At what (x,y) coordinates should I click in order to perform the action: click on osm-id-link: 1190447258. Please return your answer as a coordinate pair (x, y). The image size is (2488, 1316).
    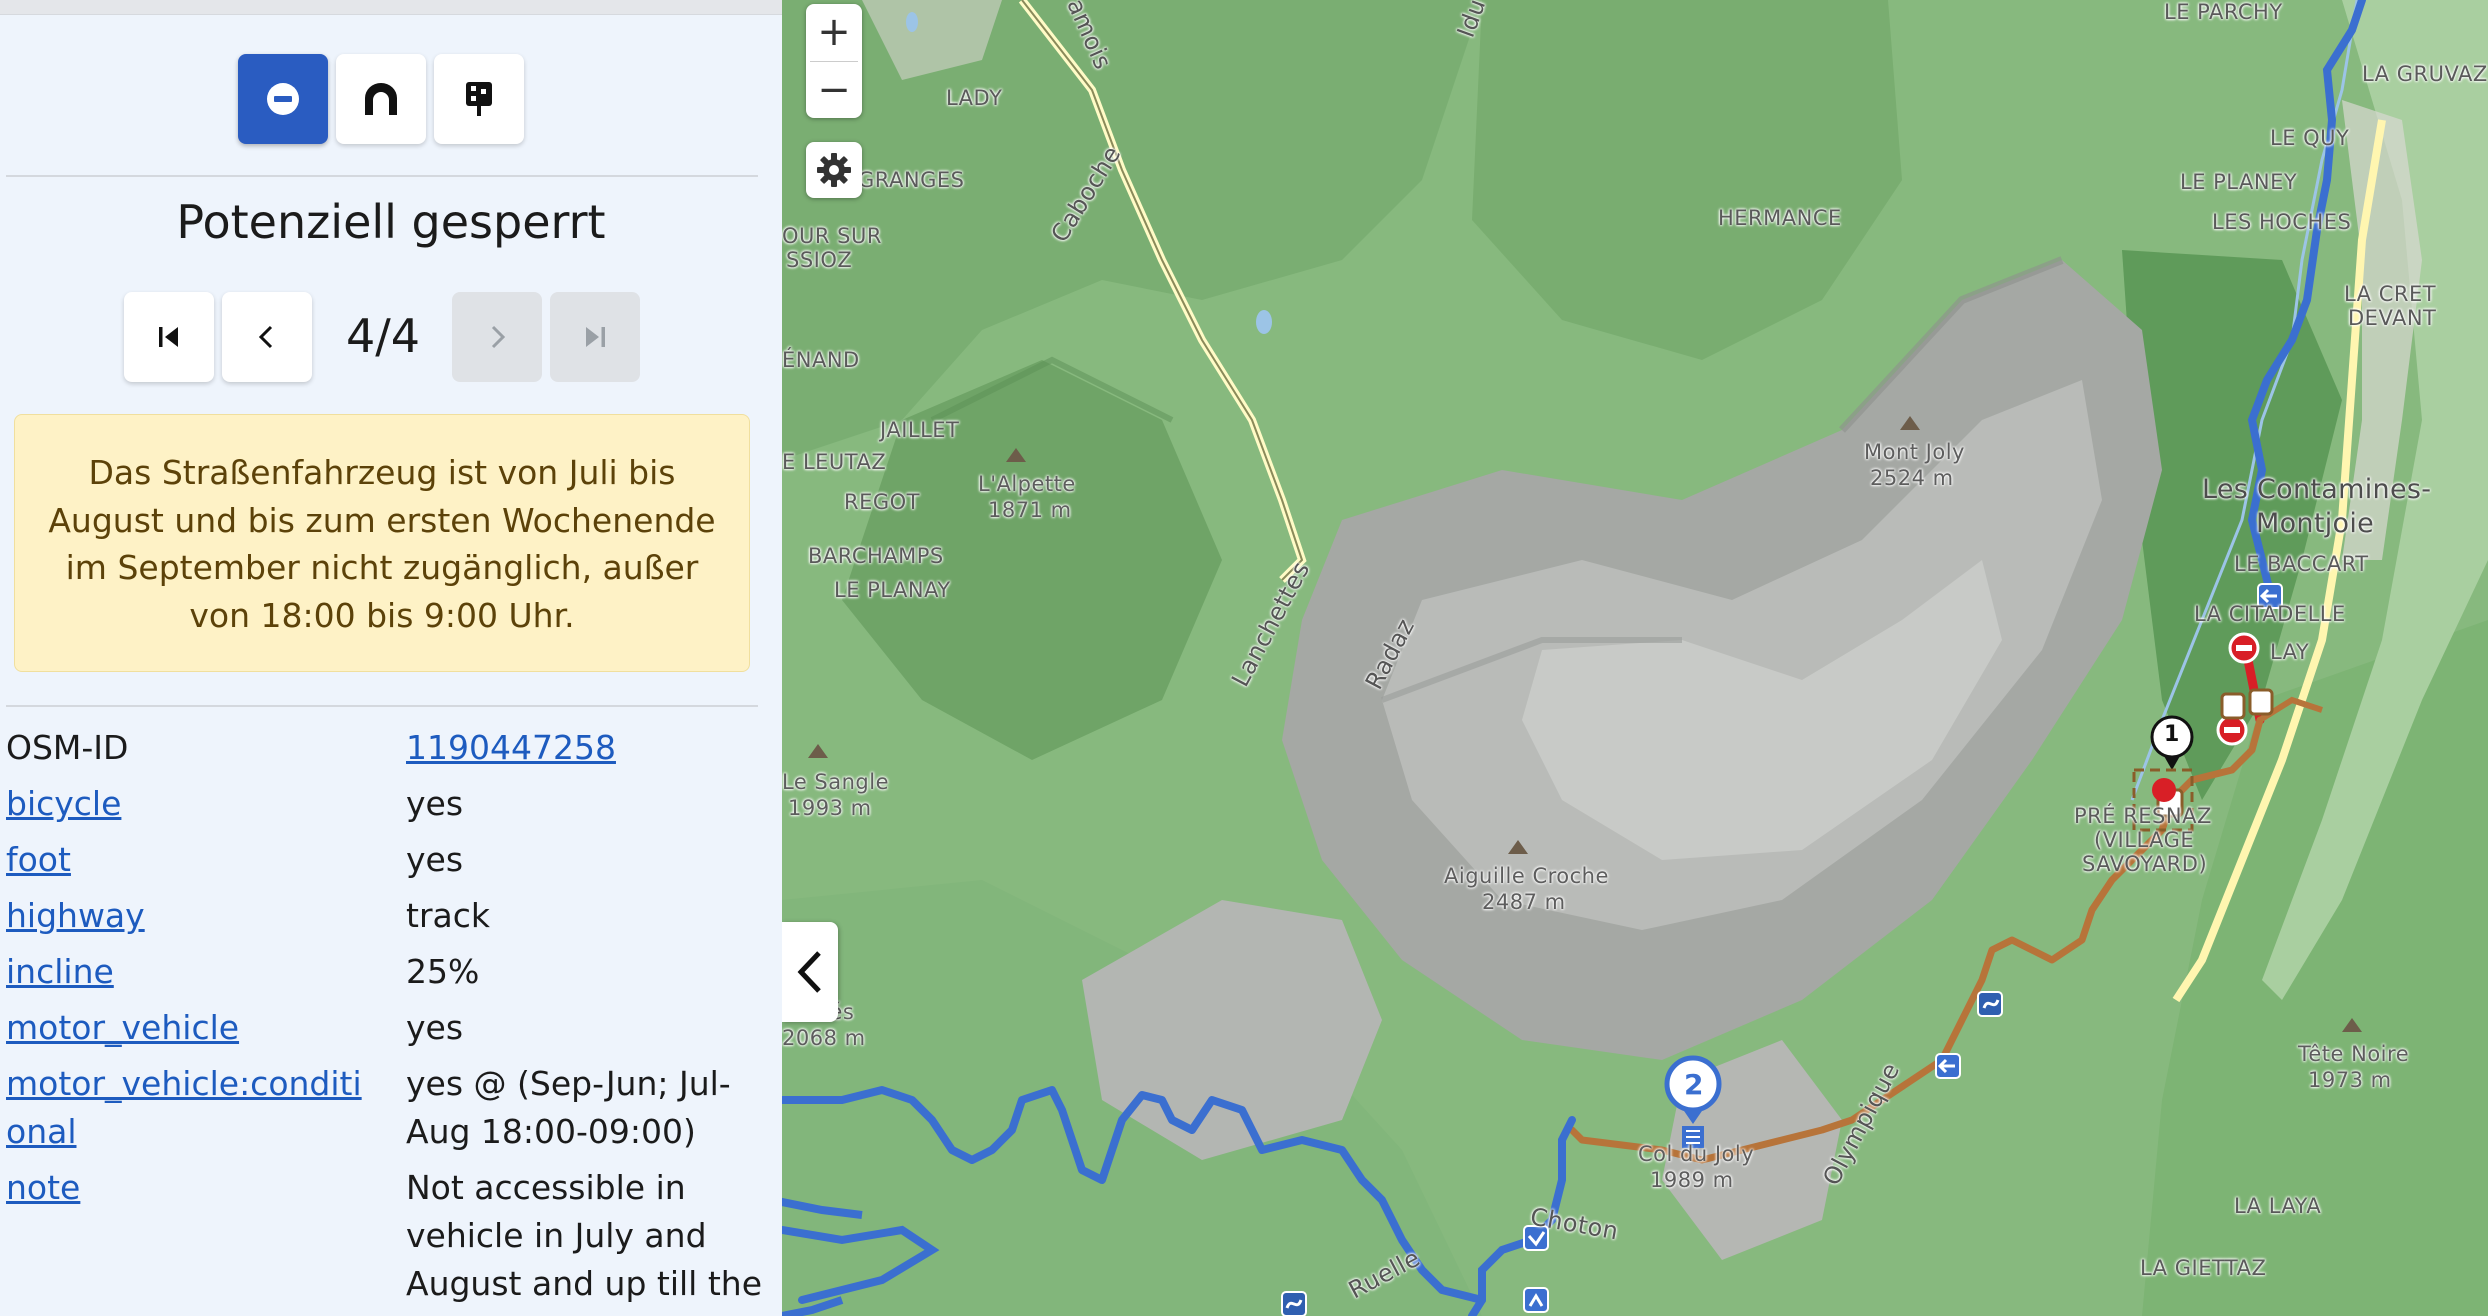
    Looking at the image, I should click on (591, 748).